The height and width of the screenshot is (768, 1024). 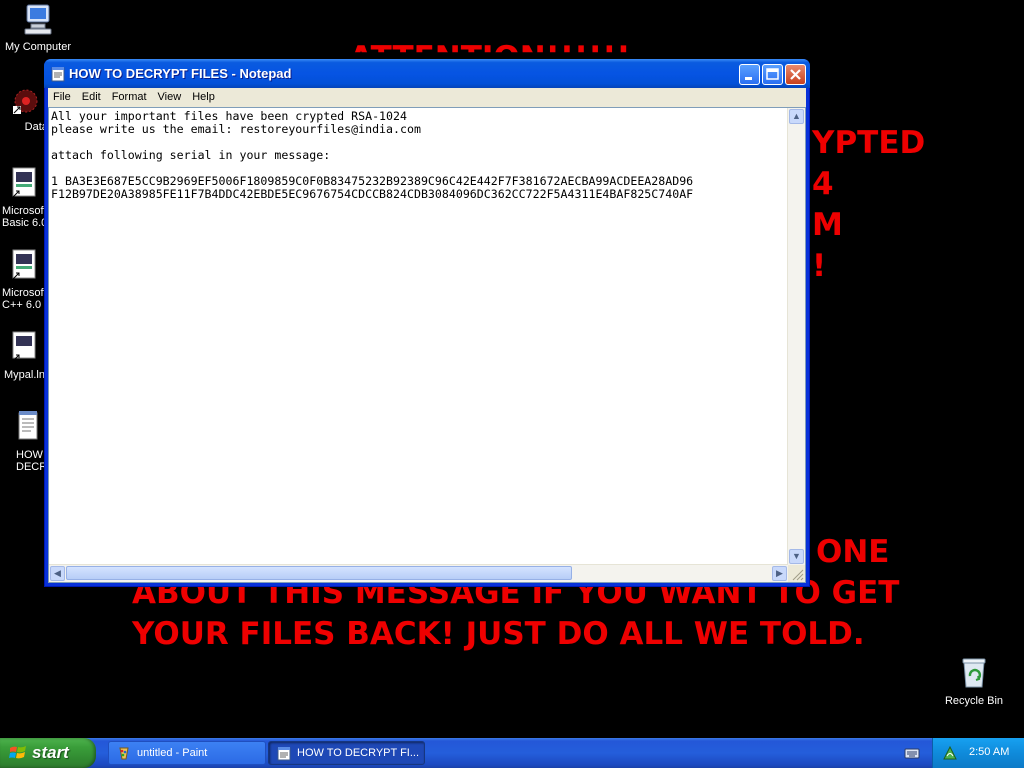 I want to click on scroll-left-button: ◀, so click(x=57, y=573).